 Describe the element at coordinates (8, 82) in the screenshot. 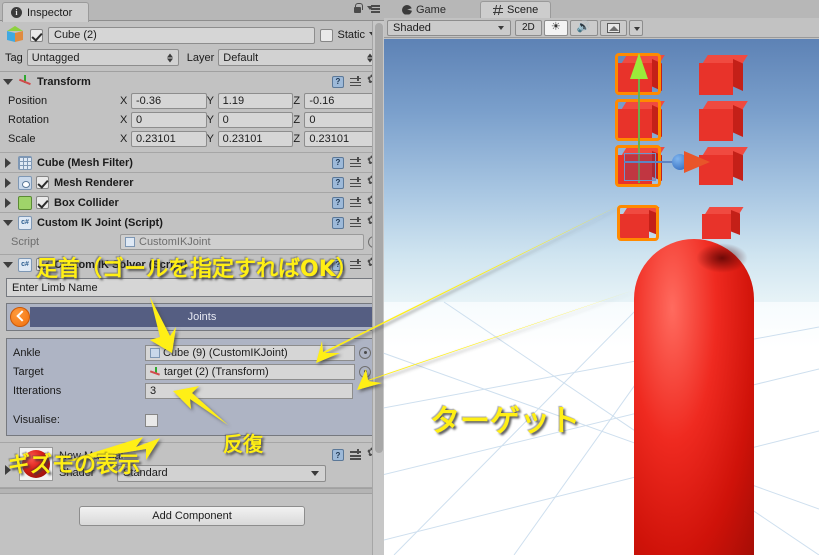

I see `transform-foldout-icon` at that location.